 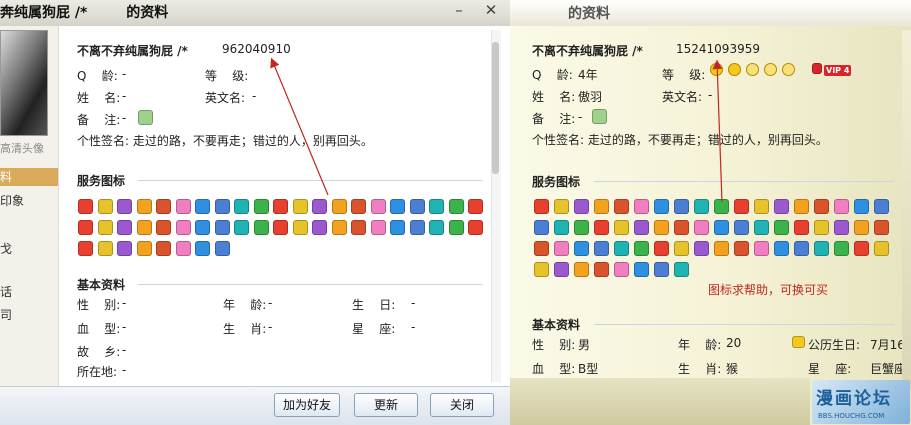 What do you see at coordinates (717, 131) in the screenshot?
I see `annotation-arrow-right` at bounding box center [717, 131].